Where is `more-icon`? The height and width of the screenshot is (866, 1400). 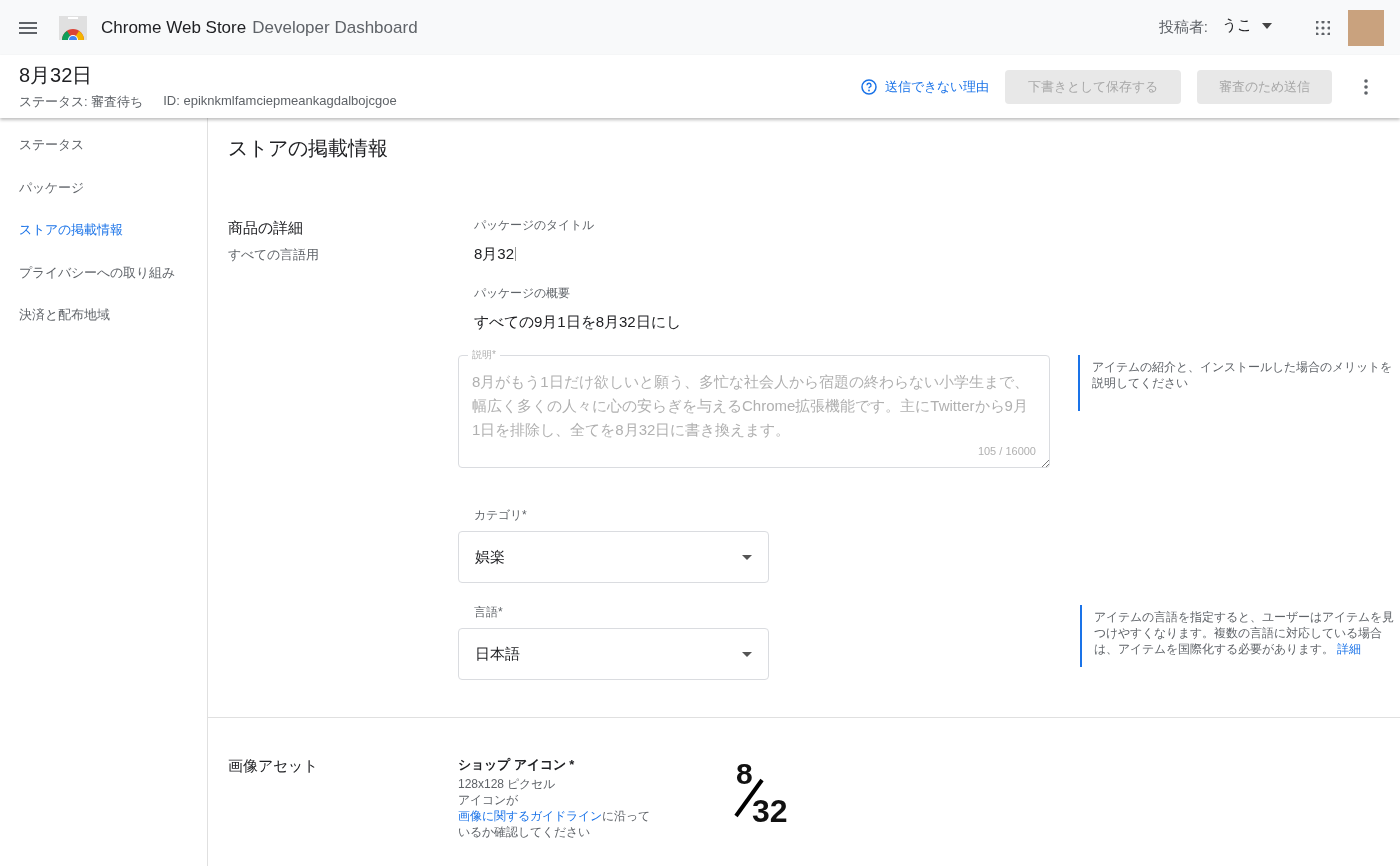
more-icon is located at coordinates (1366, 86).